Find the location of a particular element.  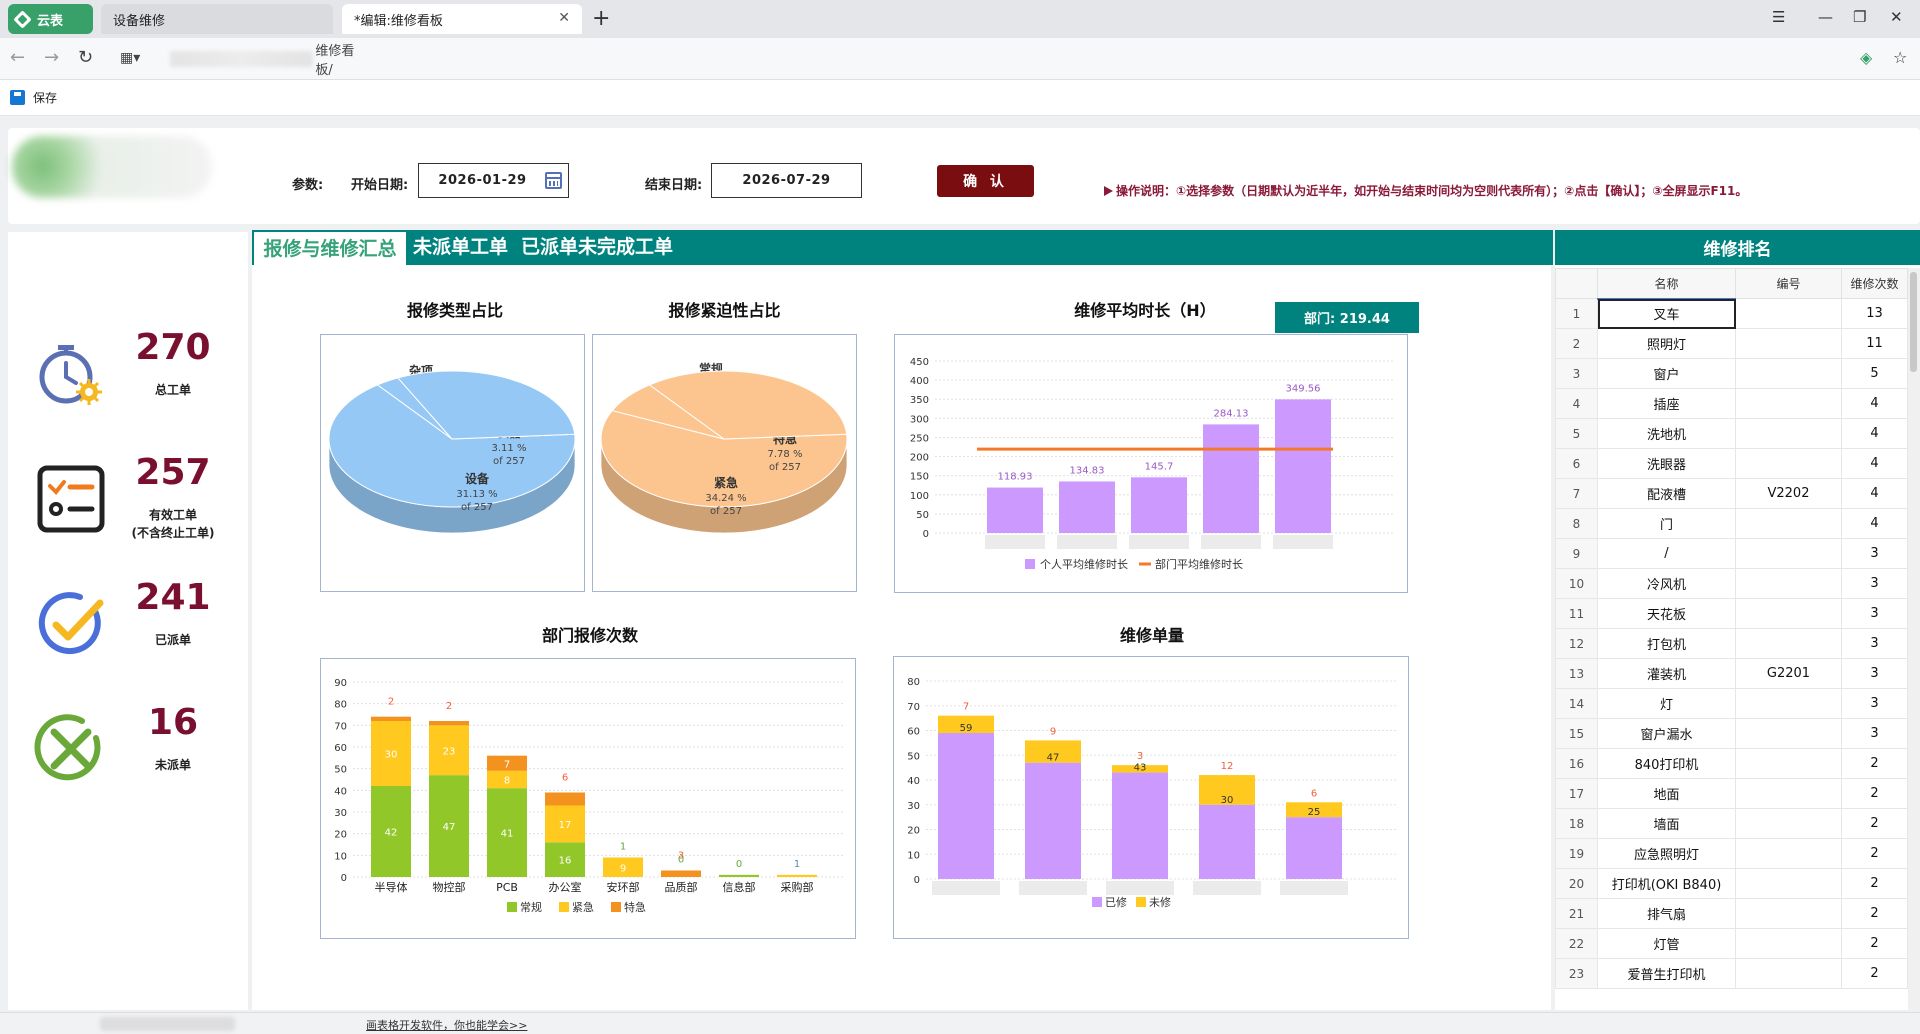

table-row: 23 爱普生打印机 2 is located at coordinates (1731, 973).